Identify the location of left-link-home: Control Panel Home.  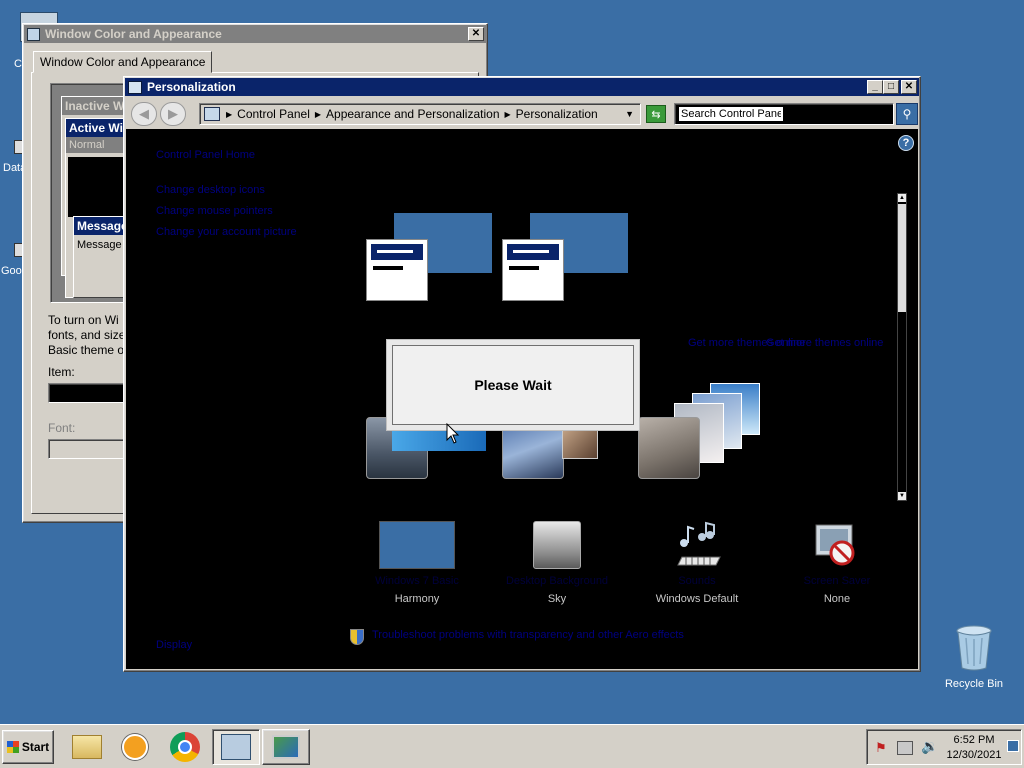
(205, 155).